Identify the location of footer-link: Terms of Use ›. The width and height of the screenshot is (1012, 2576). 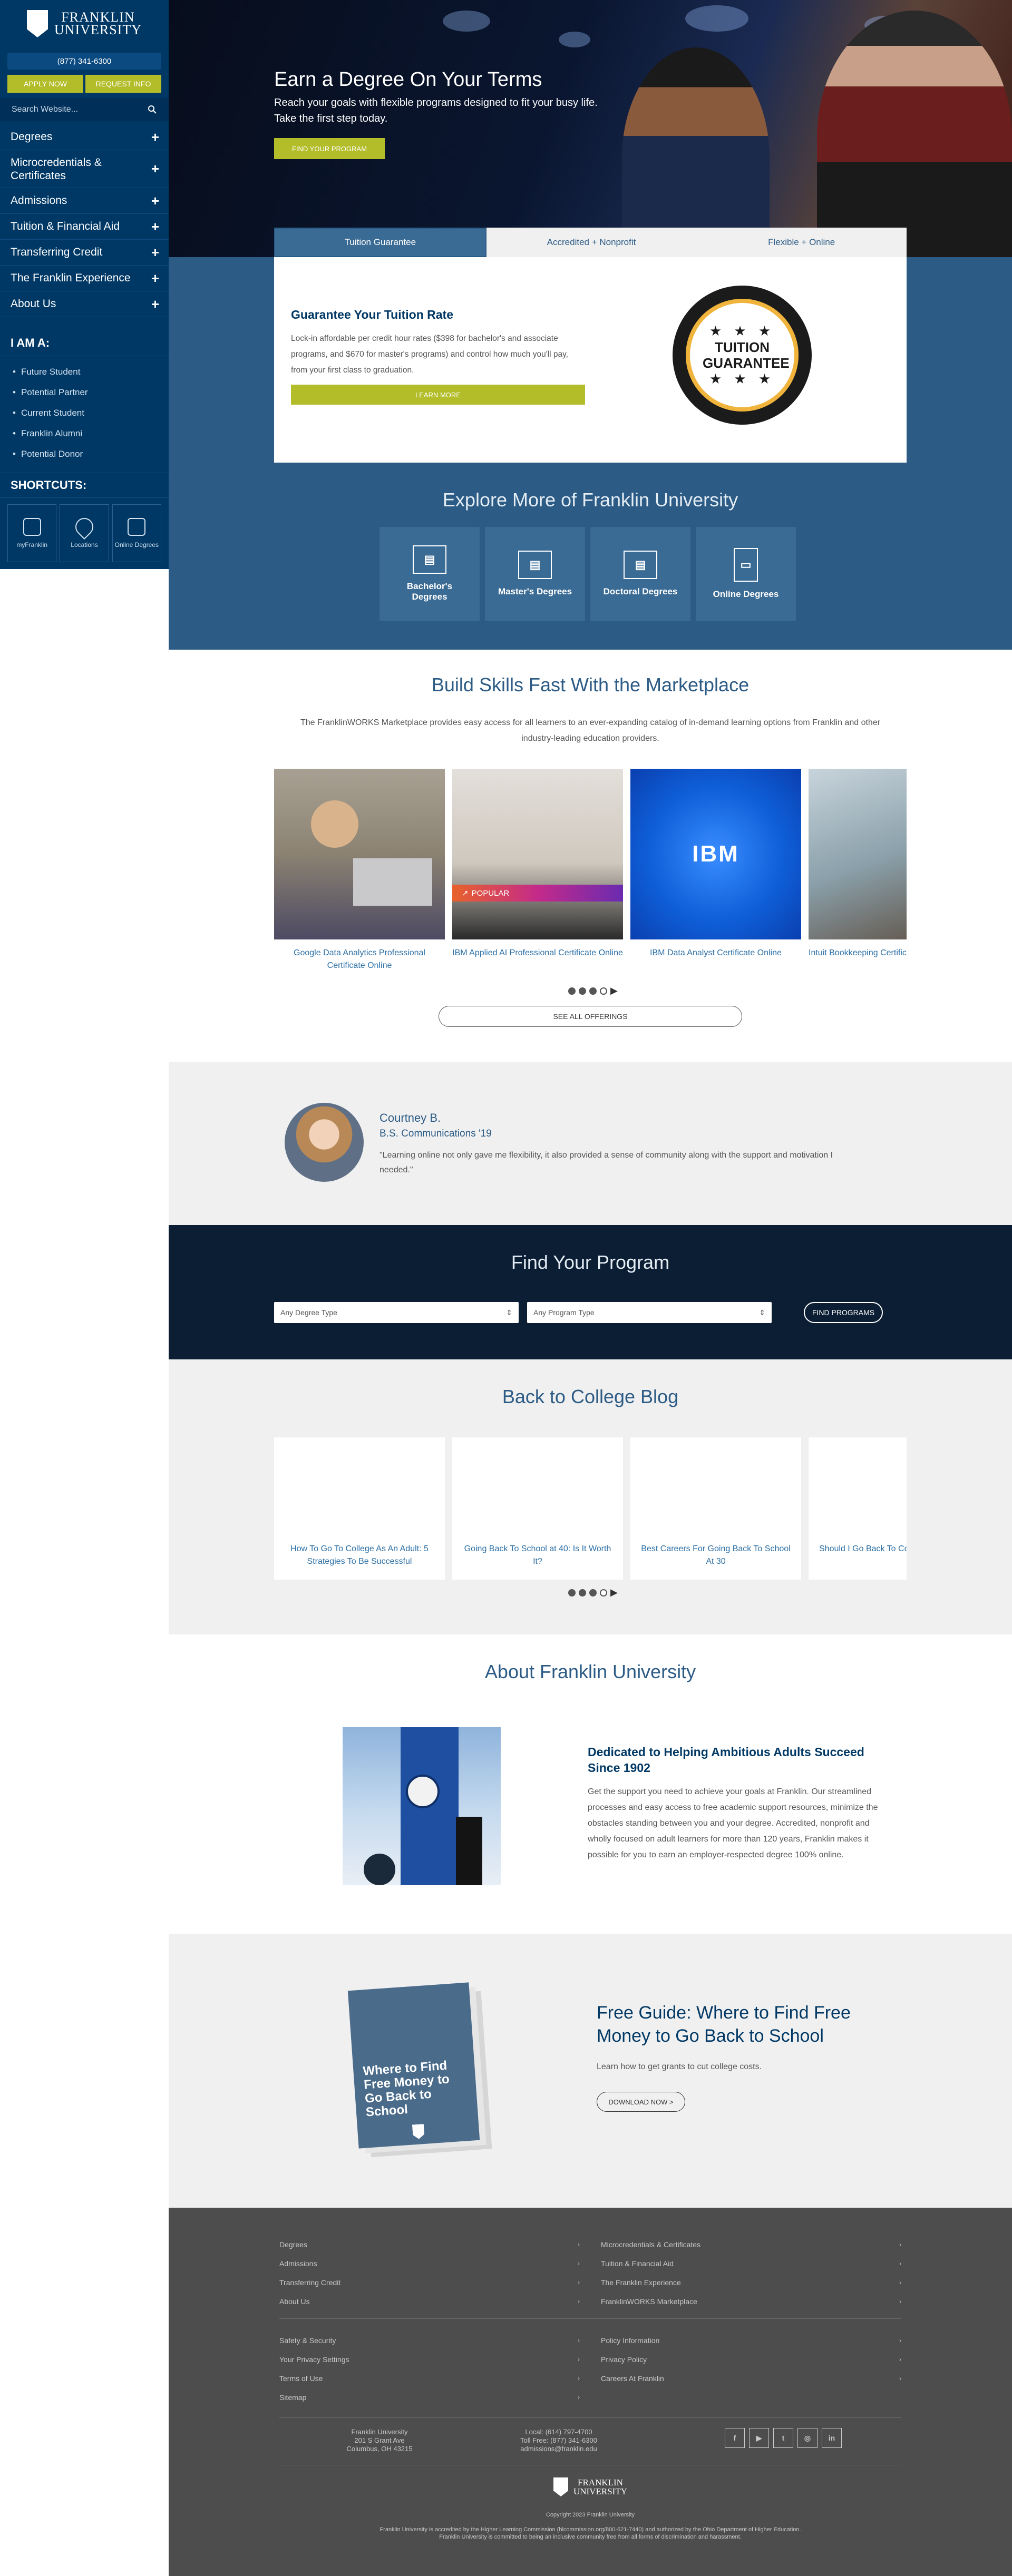
(429, 2378).